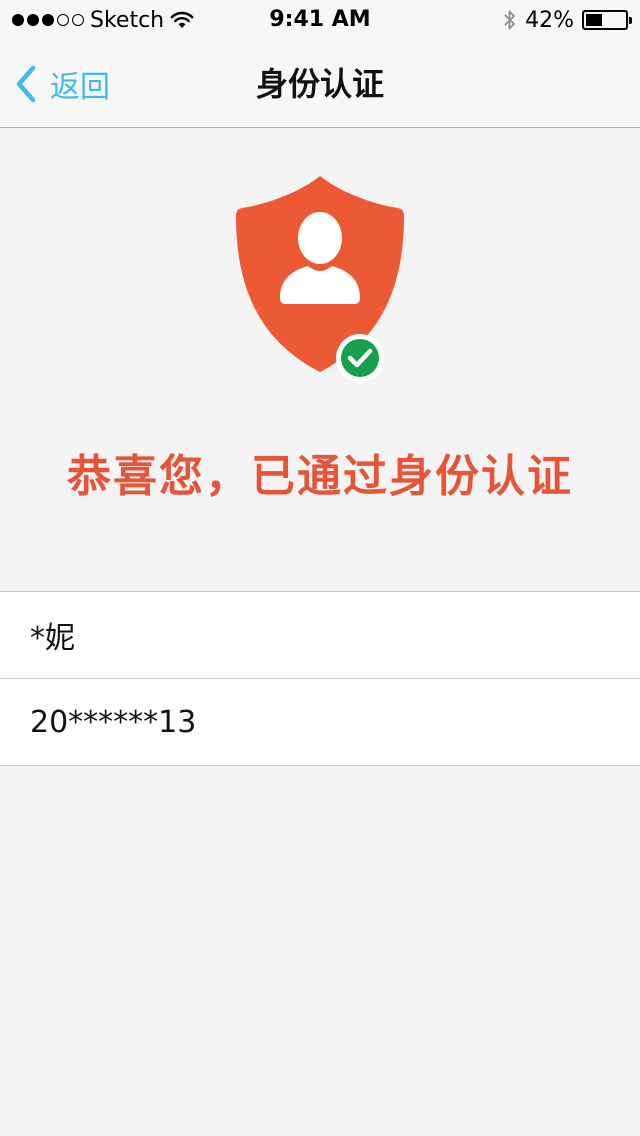 This screenshot has width=640, height=1136. What do you see at coordinates (607, 20) in the screenshot?
I see `battery-icon` at bounding box center [607, 20].